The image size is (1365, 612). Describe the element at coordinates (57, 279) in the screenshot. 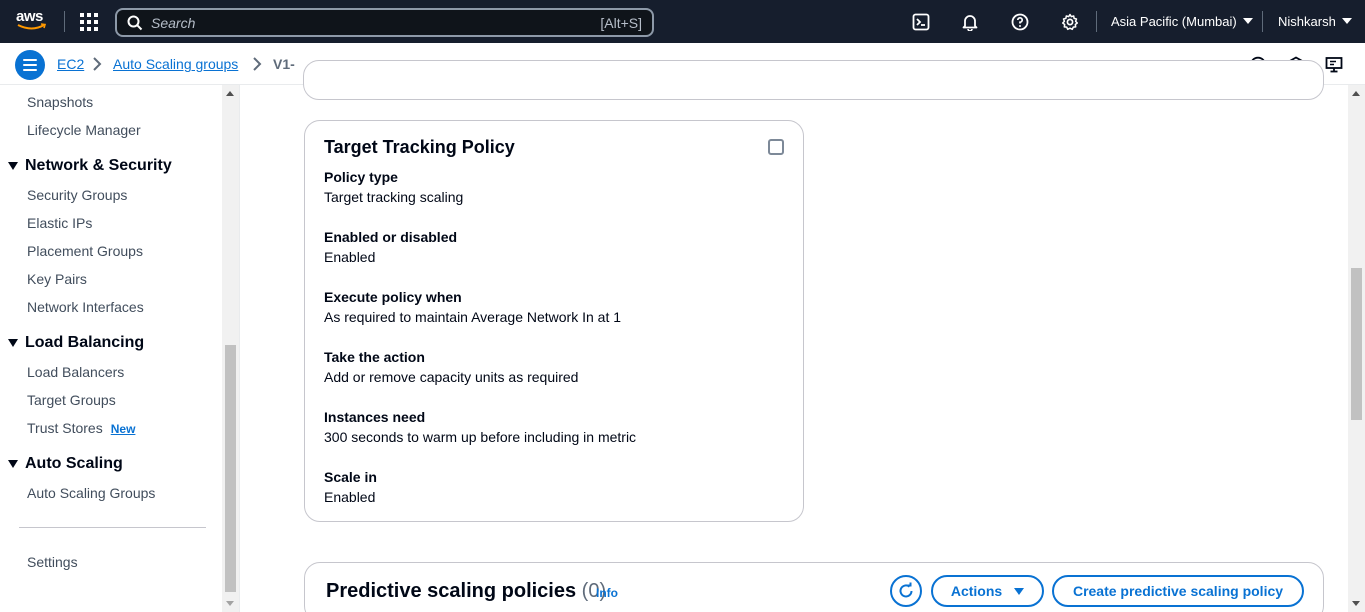

I see `sidebar-item-key-pairs: Key Pairs` at that location.